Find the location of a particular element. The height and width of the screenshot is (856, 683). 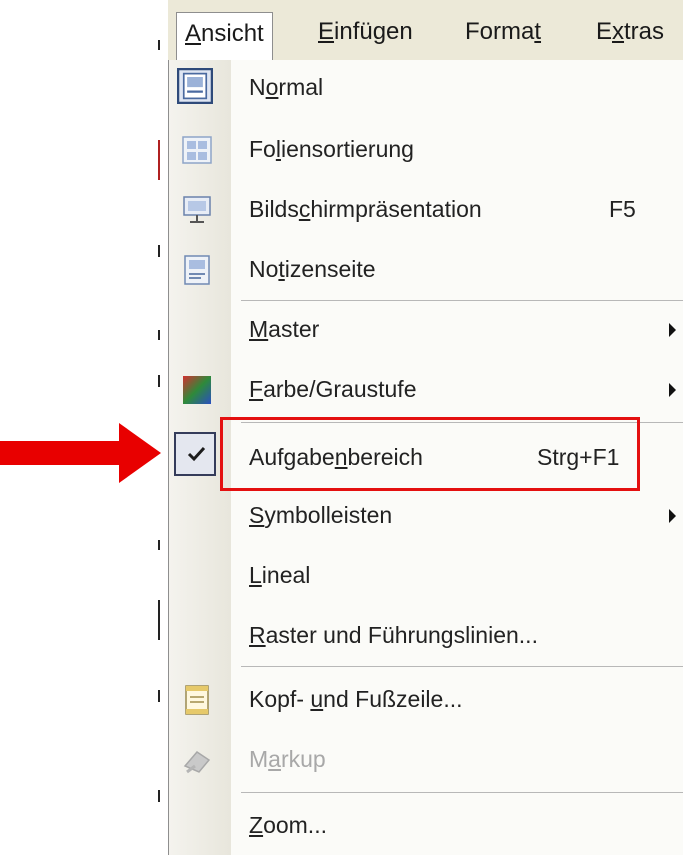

menu-item-label: Foliensortierung is located at coordinates (331, 149).